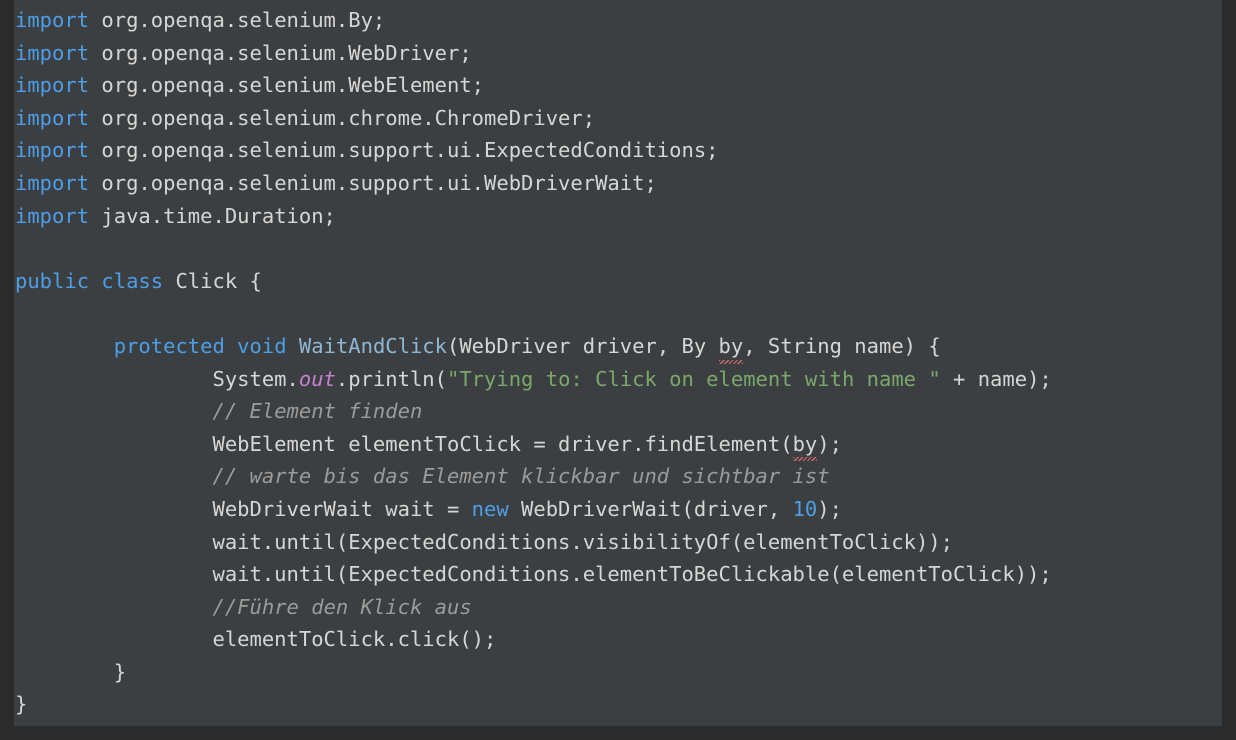 This screenshot has width=1236, height=740. Describe the element at coordinates (618, 733) in the screenshot. I see `editor-bottom-margin` at that location.